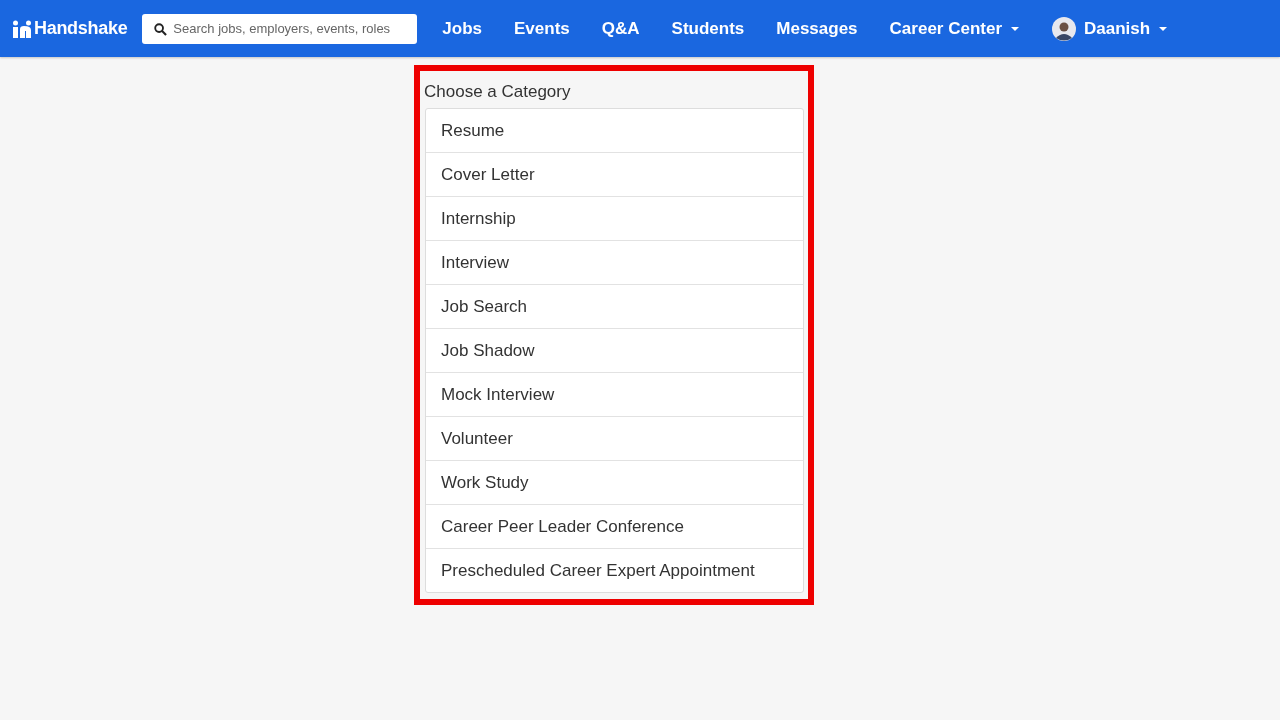 This screenshot has height=720, width=1280. What do you see at coordinates (614, 131) in the screenshot?
I see `category-option: Resume` at bounding box center [614, 131].